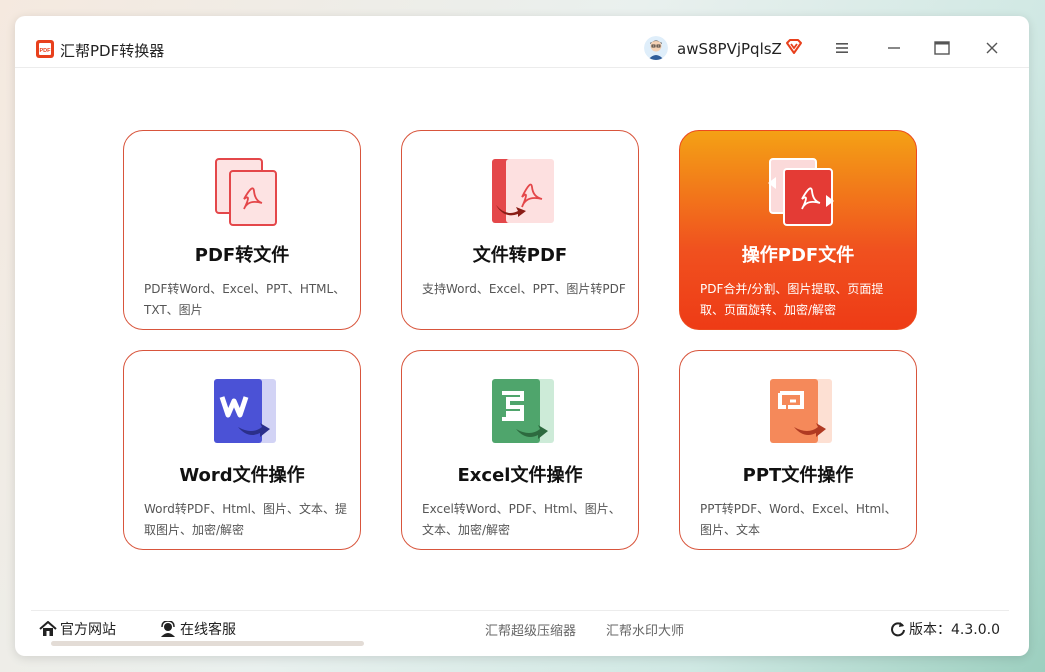 This screenshot has height=672, width=1045. Describe the element at coordinates (520, 230) in the screenshot. I see `card-file-to-pdf: 文件转PDF 支持Word、Excel、PPT、图片转PDF` at that location.